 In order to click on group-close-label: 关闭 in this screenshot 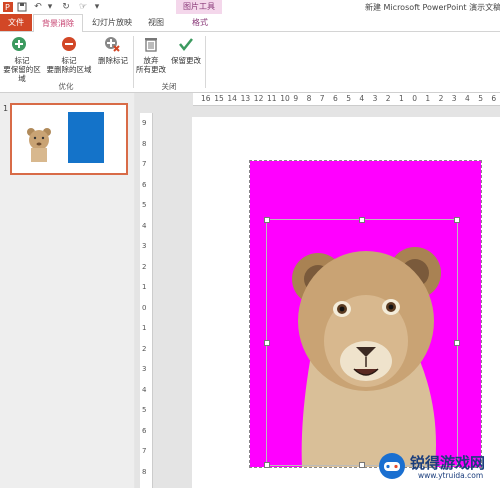, I will do `click(169, 86)`.